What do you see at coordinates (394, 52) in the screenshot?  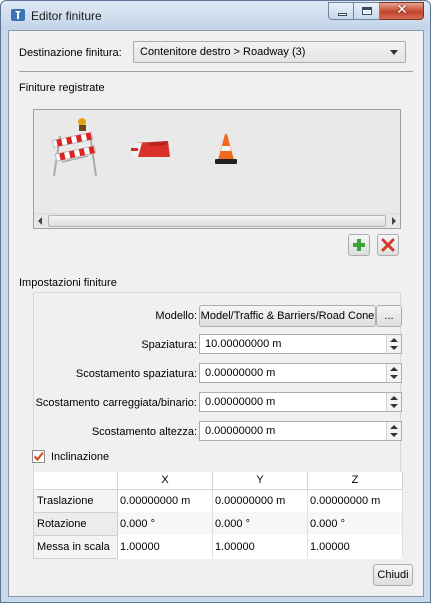 I see `chevron-down-icon` at bounding box center [394, 52].